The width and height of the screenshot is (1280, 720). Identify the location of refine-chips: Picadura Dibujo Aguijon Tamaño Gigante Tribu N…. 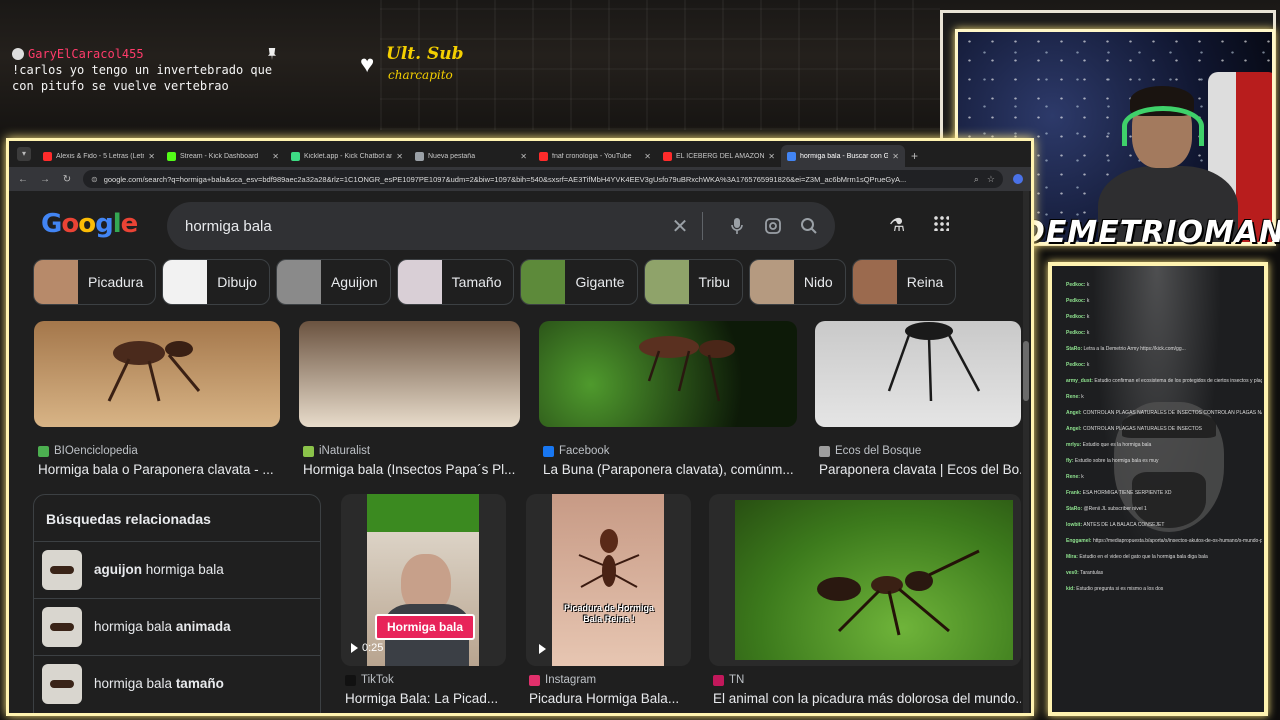
(528, 282).